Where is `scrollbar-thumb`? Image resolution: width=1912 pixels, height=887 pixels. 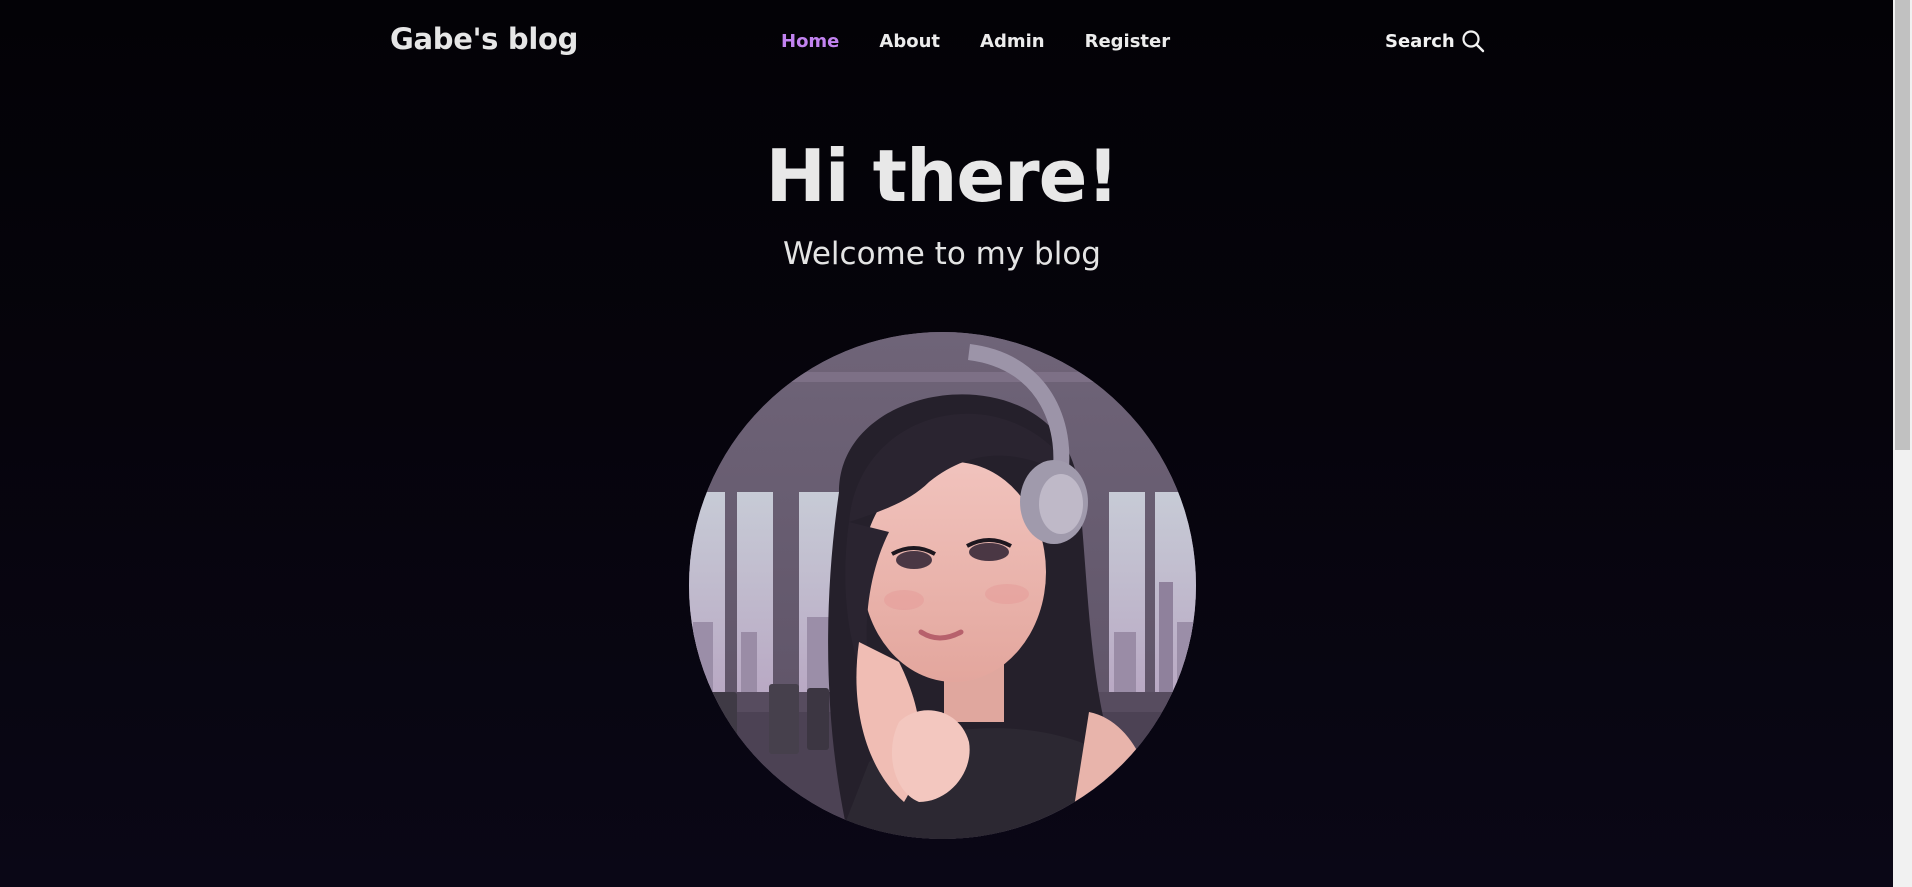 scrollbar-thumb is located at coordinates (1902, 225).